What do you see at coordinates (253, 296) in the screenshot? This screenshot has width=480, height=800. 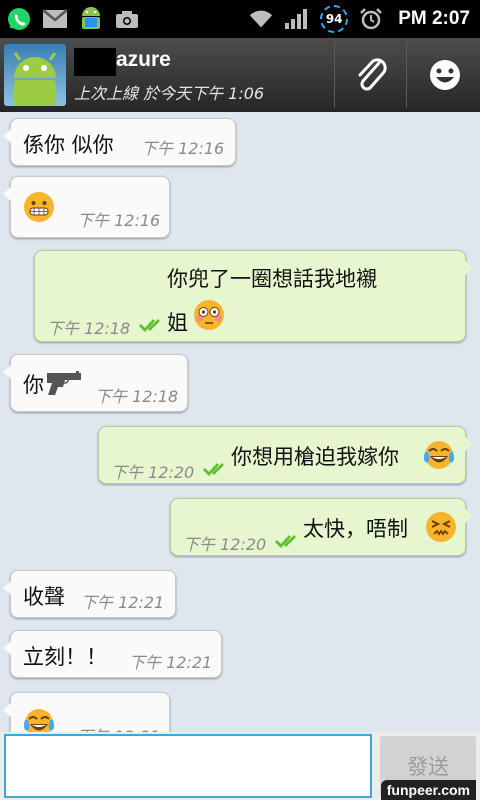 I see `outgoing-message: 你兜了一圈想話我地襯 下午 12:18 姐` at bounding box center [253, 296].